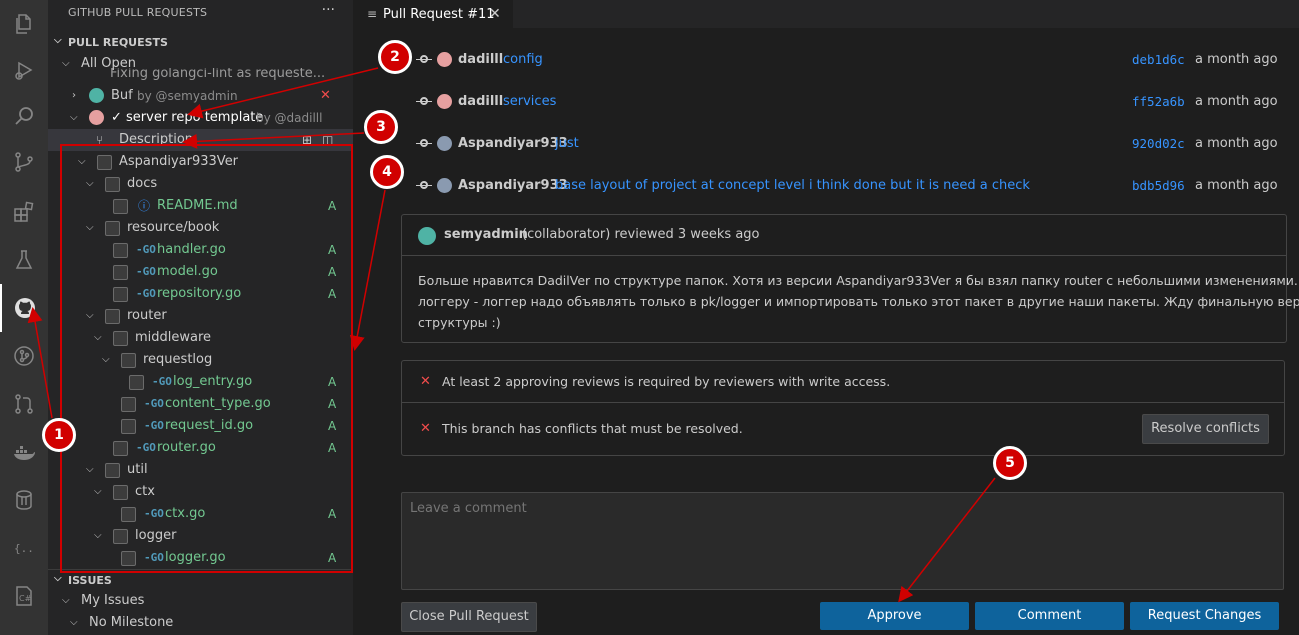 The width and height of the screenshot is (1299, 635). What do you see at coordinates (24, 356) in the screenshot?
I see `git-graph-icon` at bounding box center [24, 356].